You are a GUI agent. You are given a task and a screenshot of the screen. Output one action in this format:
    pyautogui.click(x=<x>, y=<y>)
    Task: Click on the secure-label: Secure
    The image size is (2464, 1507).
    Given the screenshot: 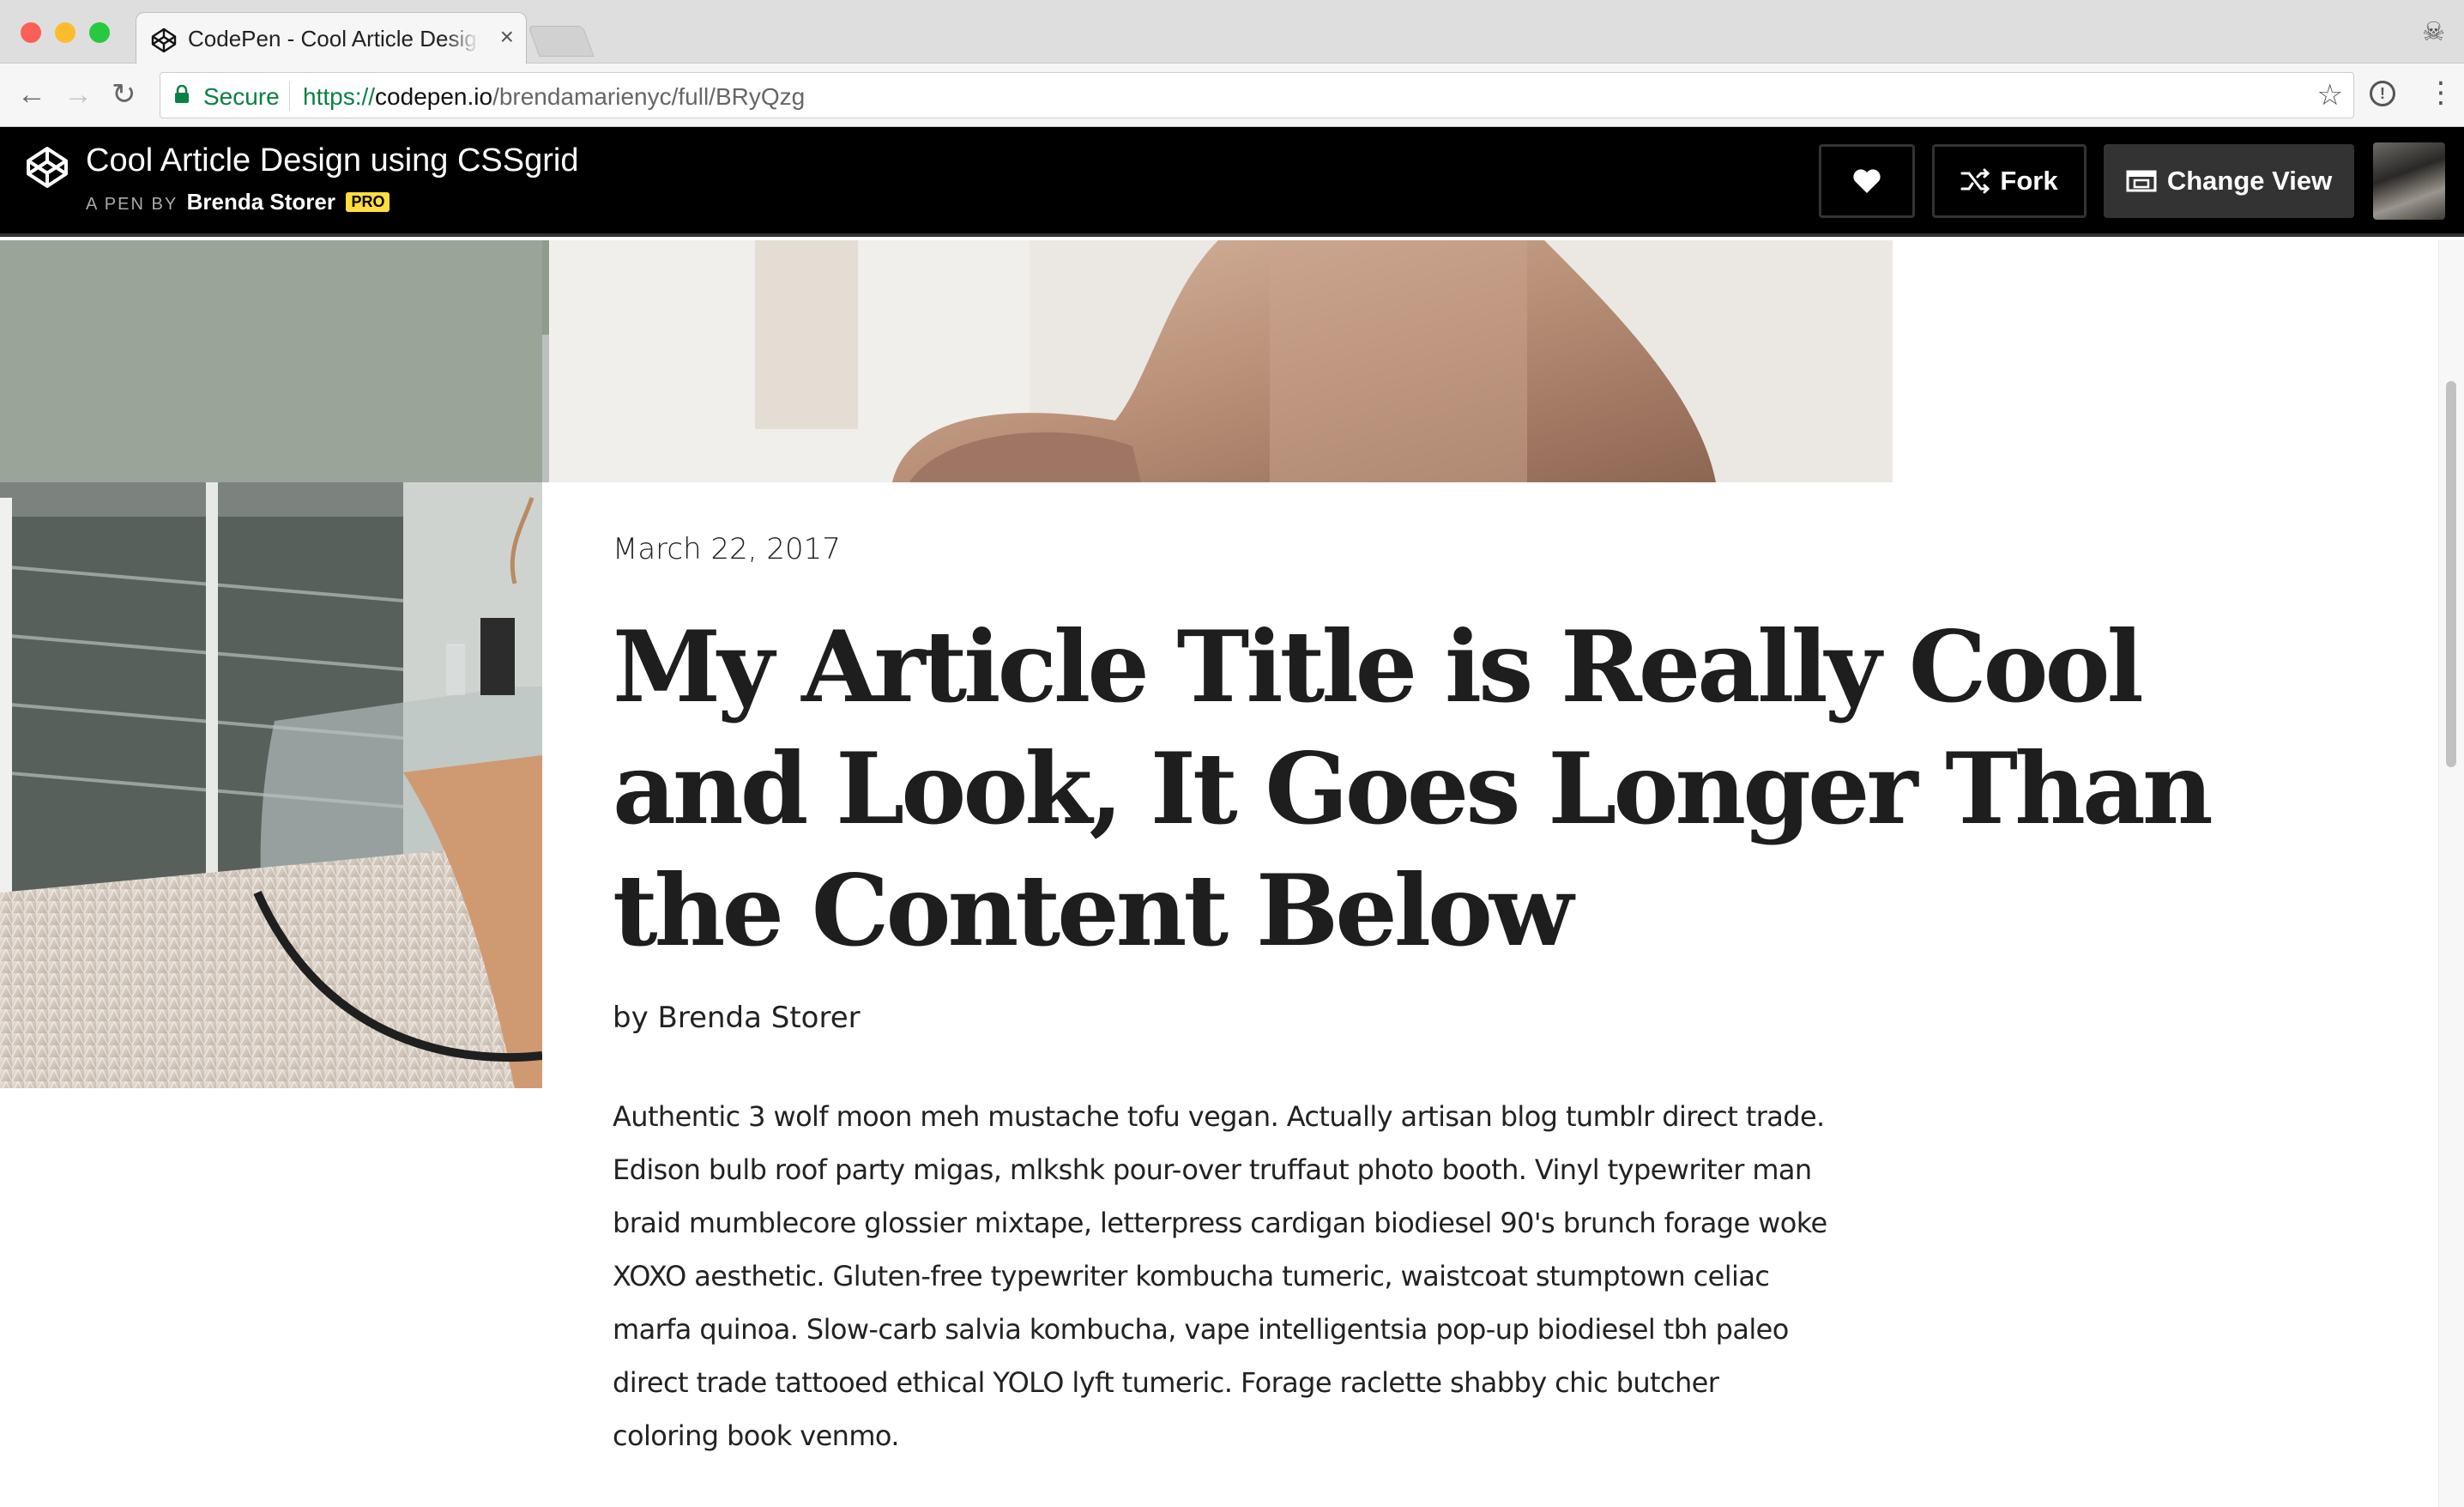 What is the action you would take?
    pyautogui.click(x=241, y=96)
    